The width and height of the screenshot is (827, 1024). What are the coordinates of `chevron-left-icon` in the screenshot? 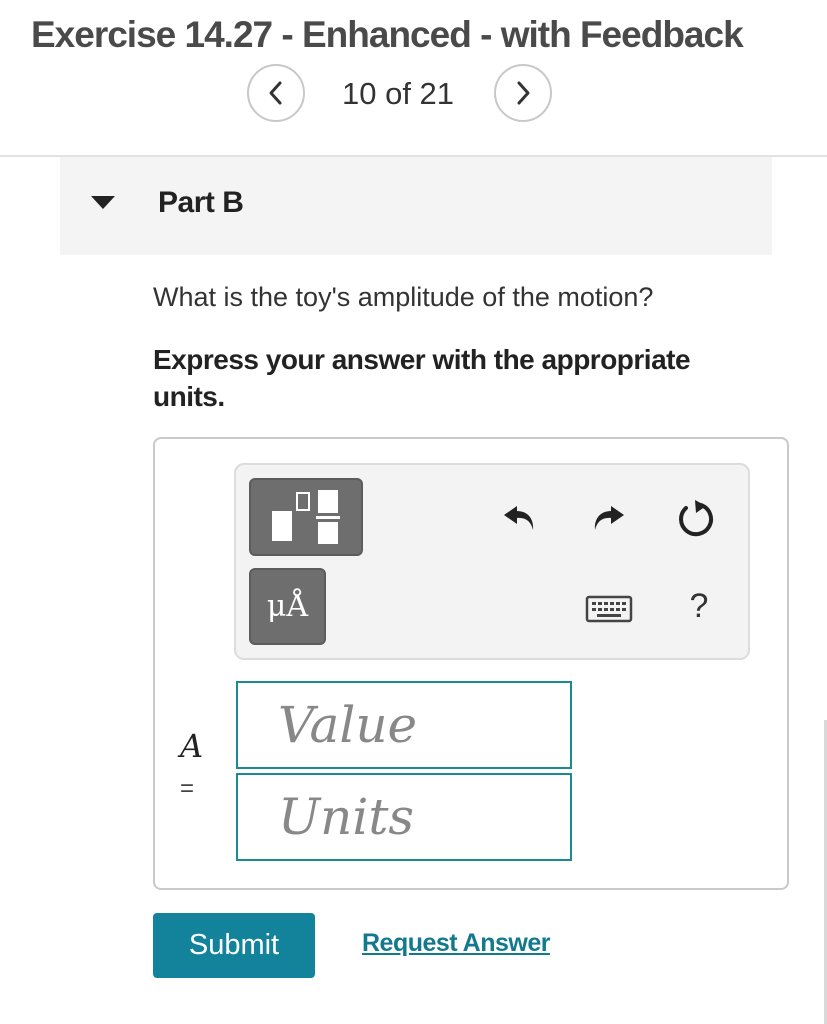 It's located at (275, 93).